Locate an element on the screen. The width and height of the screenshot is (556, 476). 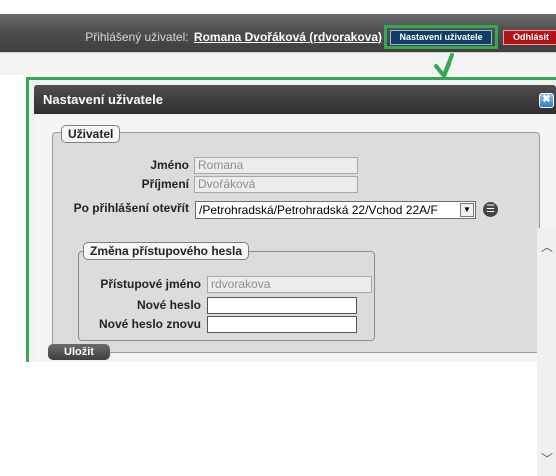
new-password-field is located at coordinates (282, 305).